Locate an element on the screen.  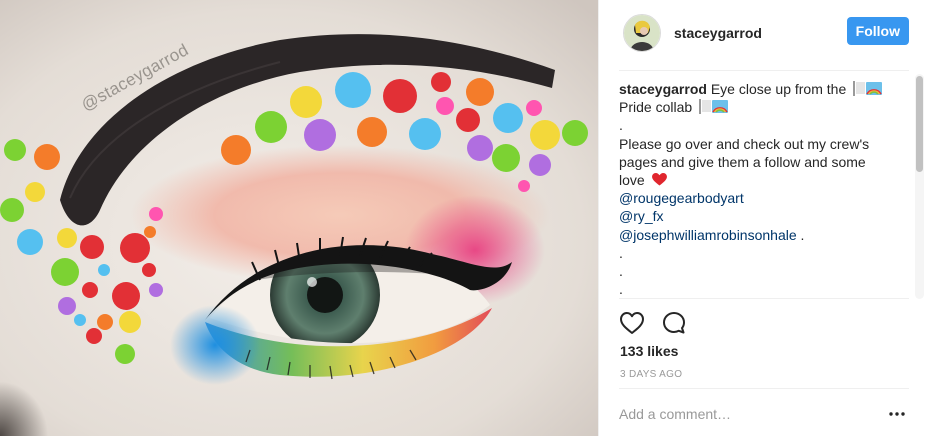
caption-text: Eye close up from the is located at coordinates (778, 89).